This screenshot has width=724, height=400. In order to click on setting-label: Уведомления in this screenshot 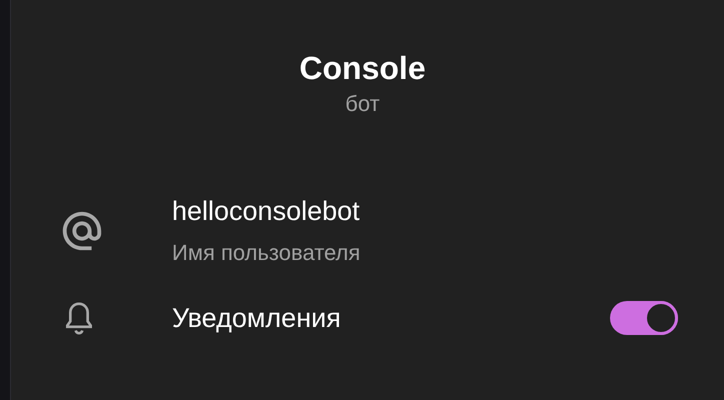, I will do `click(257, 318)`.